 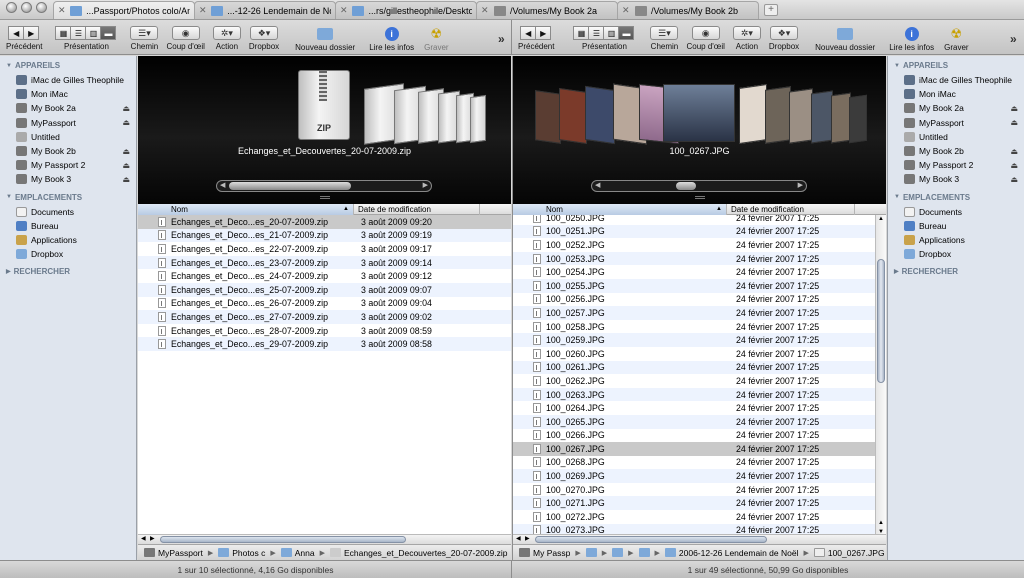 What do you see at coordinates (265, 10) in the screenshot?
I see `tab-2: ✕ ...-12-26 Lendemain de Noël` at bounding box center [265, 10].